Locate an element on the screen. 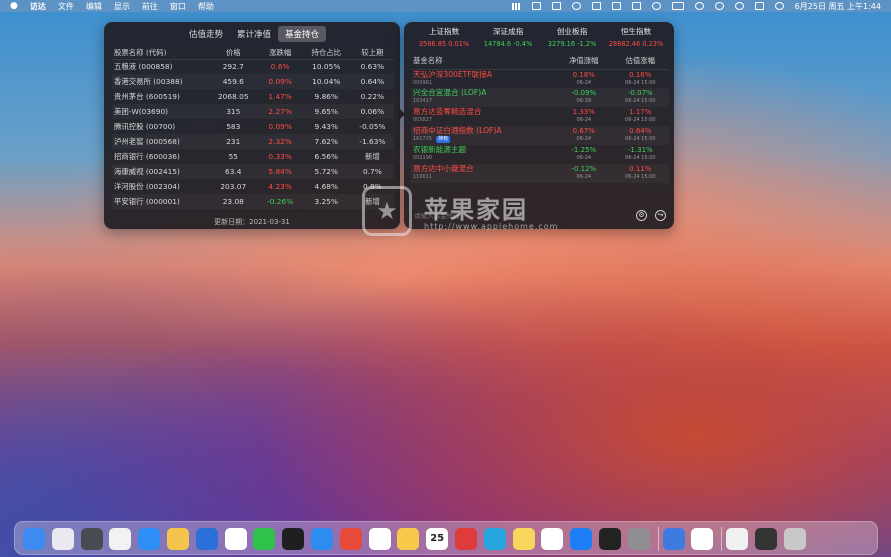  settings-icon: ⚙ is located at coordinates (641, 215).